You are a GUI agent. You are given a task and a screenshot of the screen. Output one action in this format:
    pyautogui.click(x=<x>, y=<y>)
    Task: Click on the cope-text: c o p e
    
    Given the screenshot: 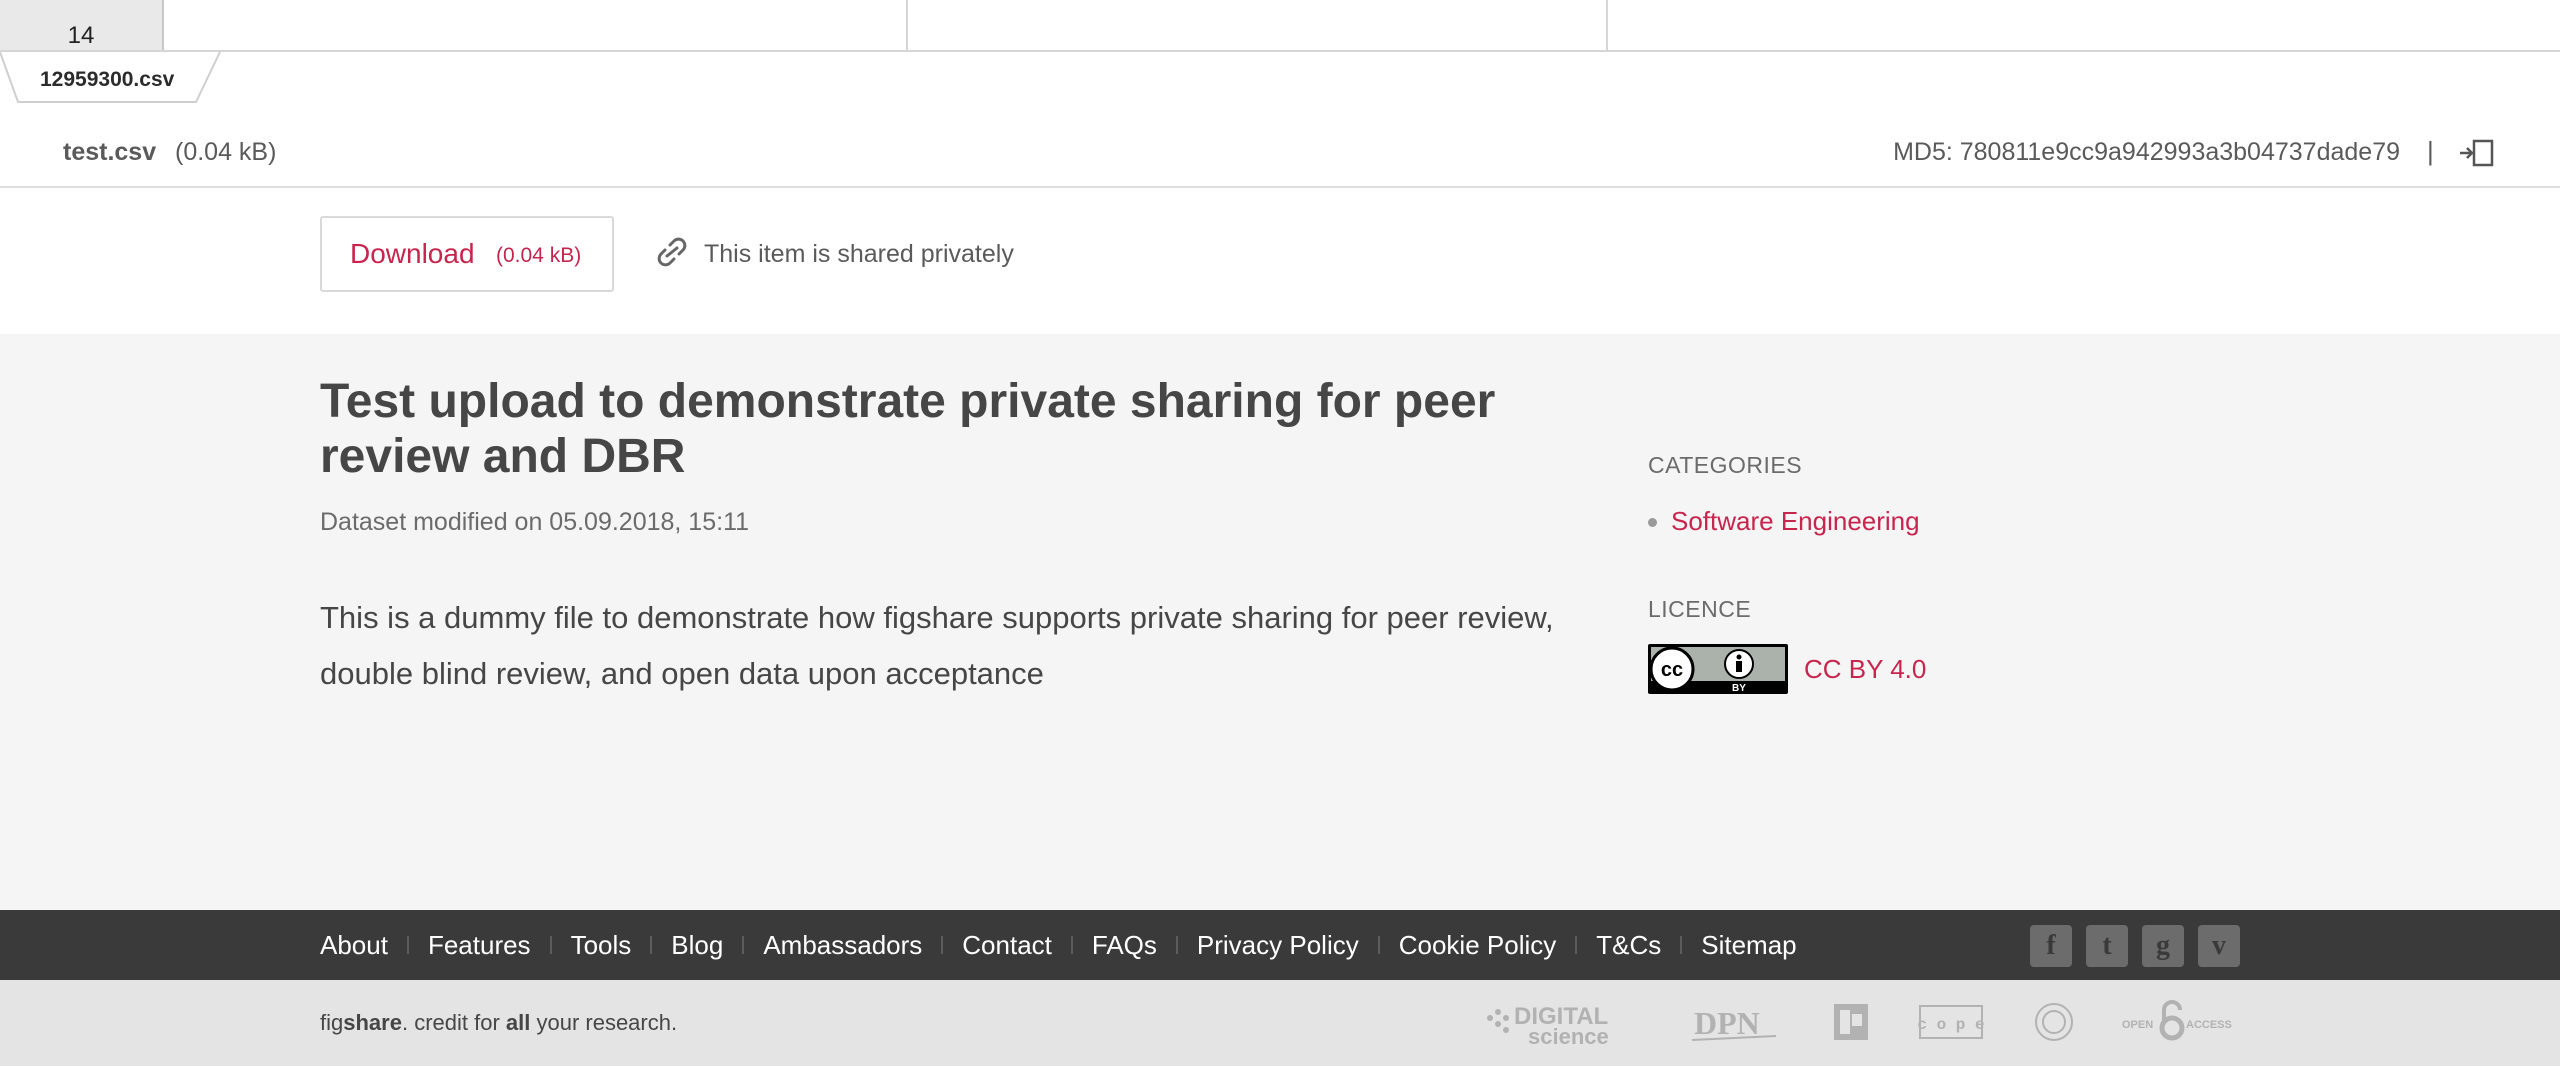 What is the action you would take?
    pyautogui.click(x=1951, y=1025)
    